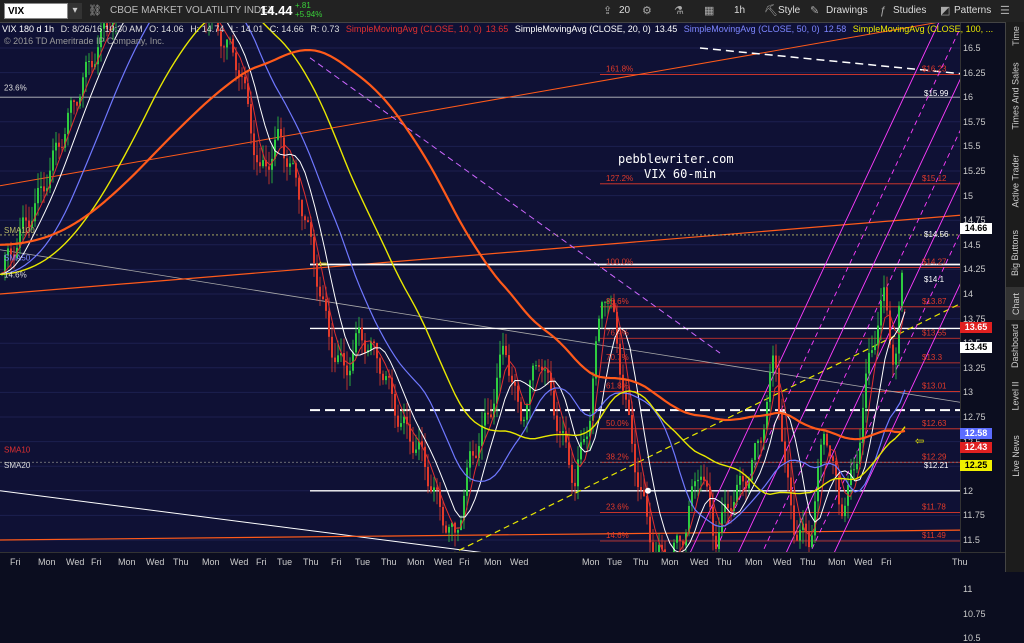 The height and width of the screenshot is (643, 1024). Describe the element at coordinates (619, 69) in the screenshot. I see `fib-pct-label: 161.8%` at that location.